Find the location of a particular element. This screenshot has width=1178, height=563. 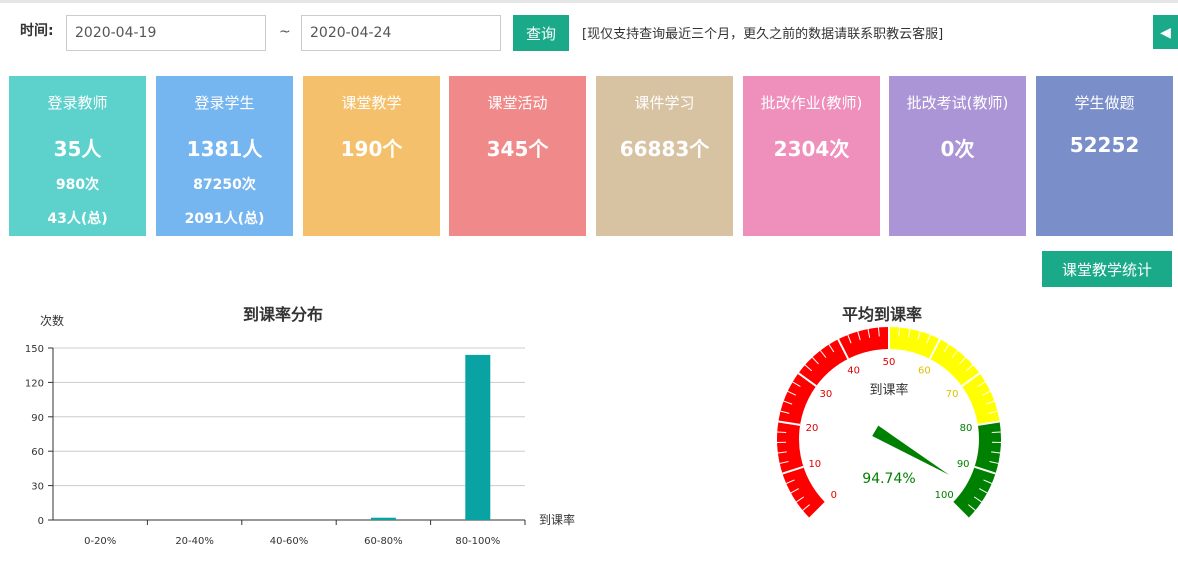

gauge-tick-label: 100 is located at coordinates (944, 495).